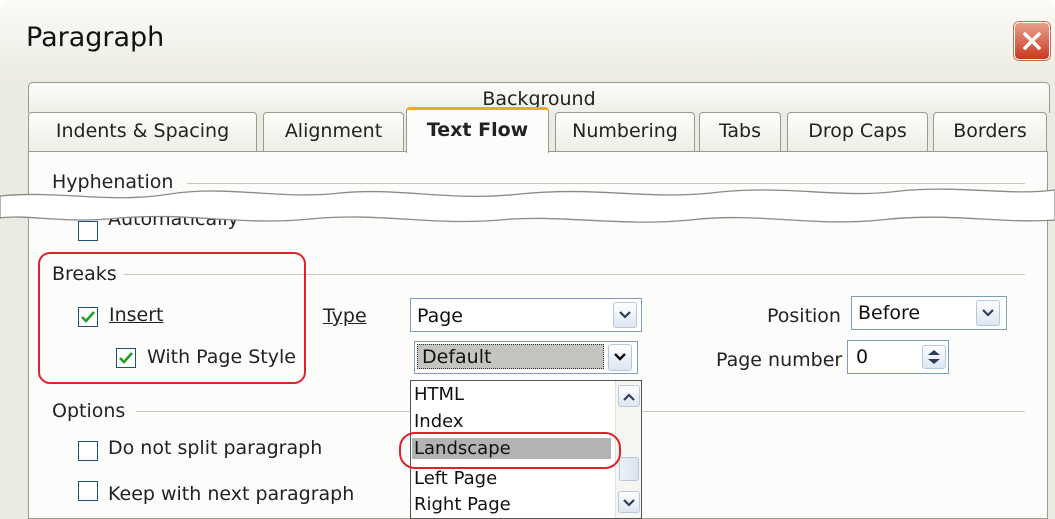 This screenshot has width=1055, height=519. Describe the element at coordinates (929, 313) in the screenshot. I see `position-dropdown: Before` at that location.